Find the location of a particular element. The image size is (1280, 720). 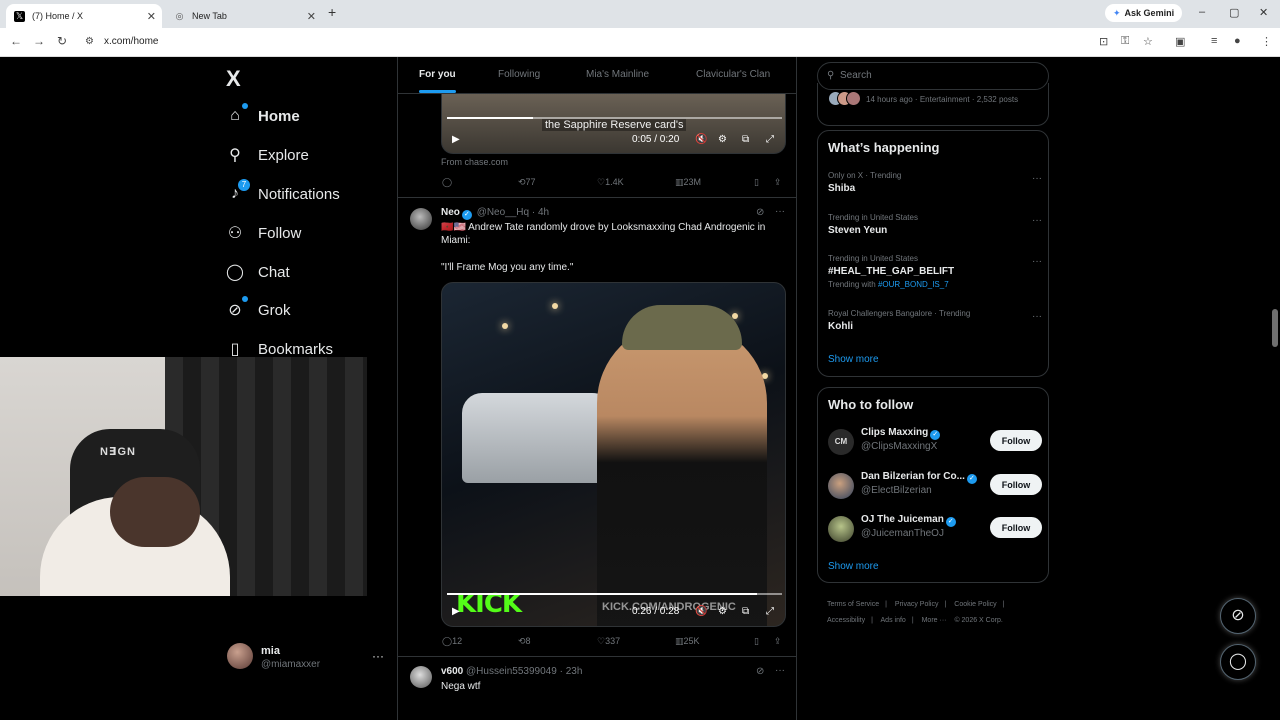

post-time: · 23h is located at coordinates (571, 671).